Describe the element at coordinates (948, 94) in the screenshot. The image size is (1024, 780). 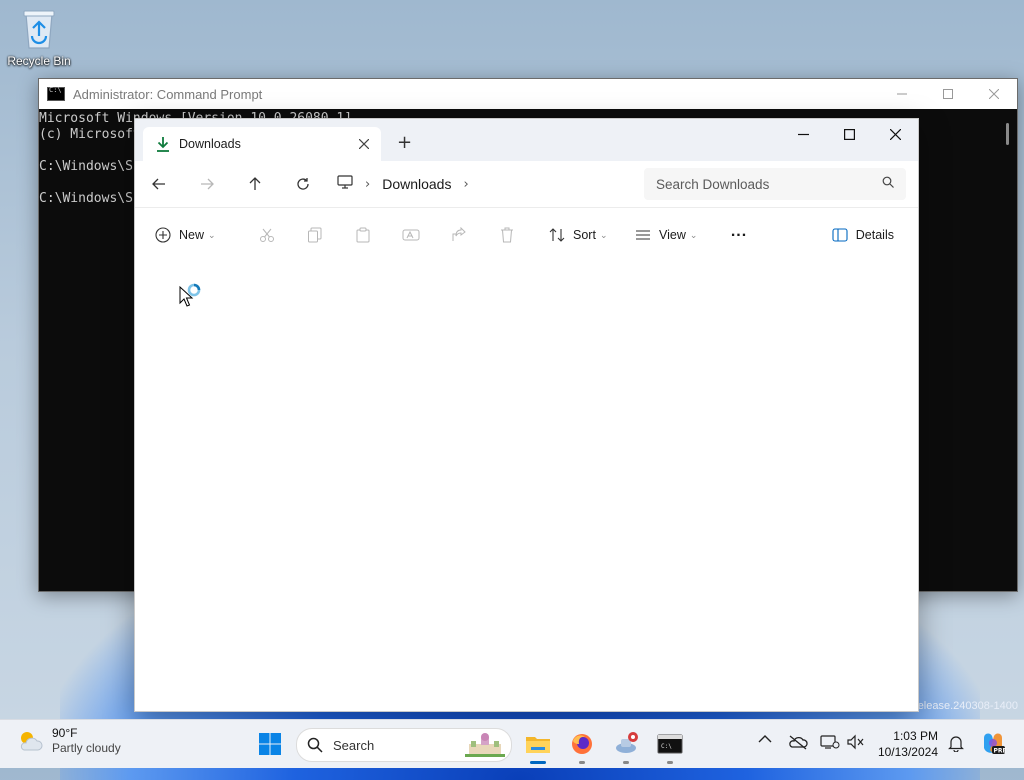
I see `cmd-maximize-button` at that location.